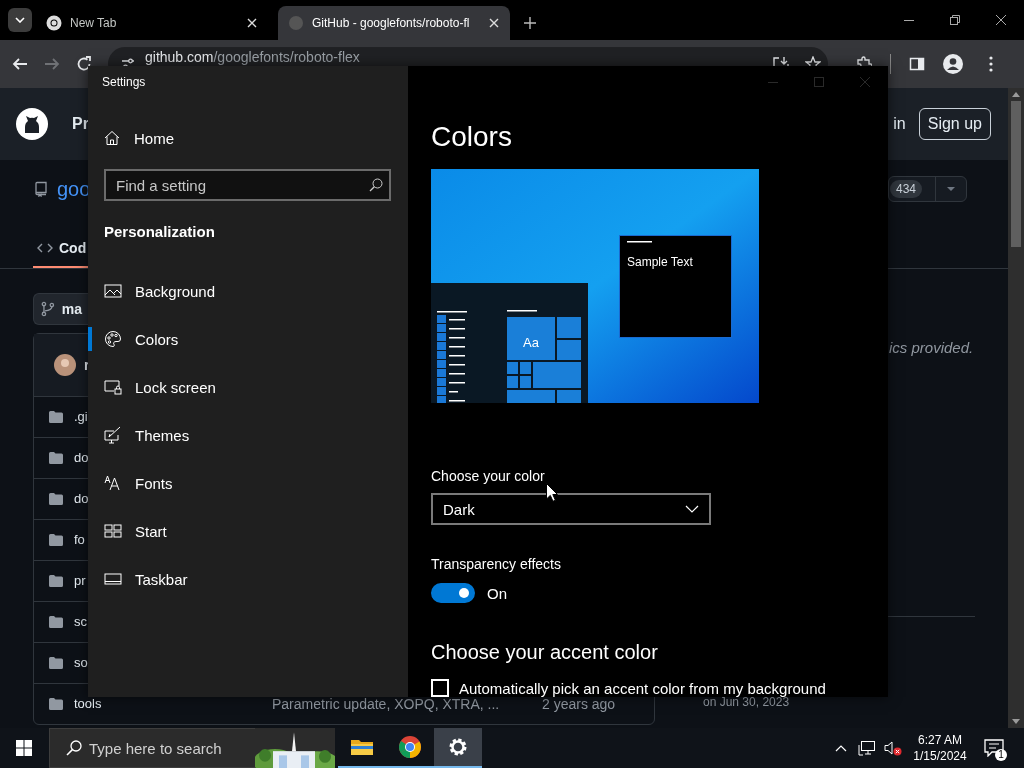 This screenshot has width=1024, height=768. Describe the element at coordinates (48, 309) in the screenshot. I see `branch-icon` at that location.